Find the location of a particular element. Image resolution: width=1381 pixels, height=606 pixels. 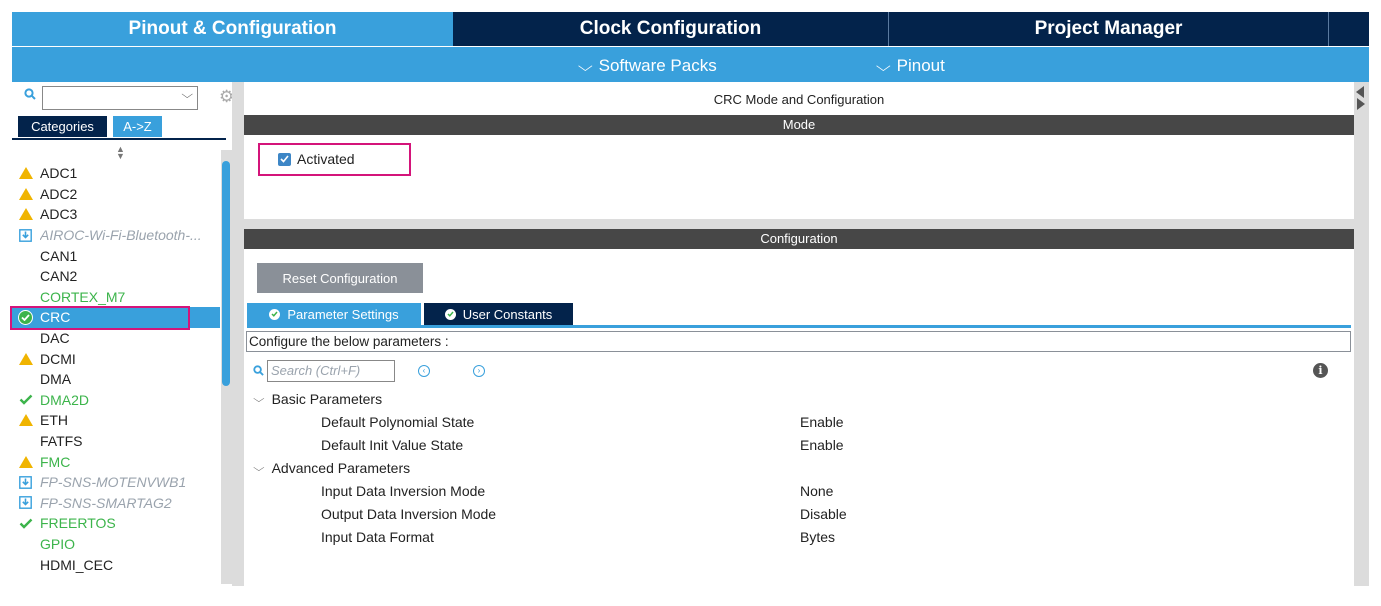

next-result-icon: › is located at coordinates (479, 371).